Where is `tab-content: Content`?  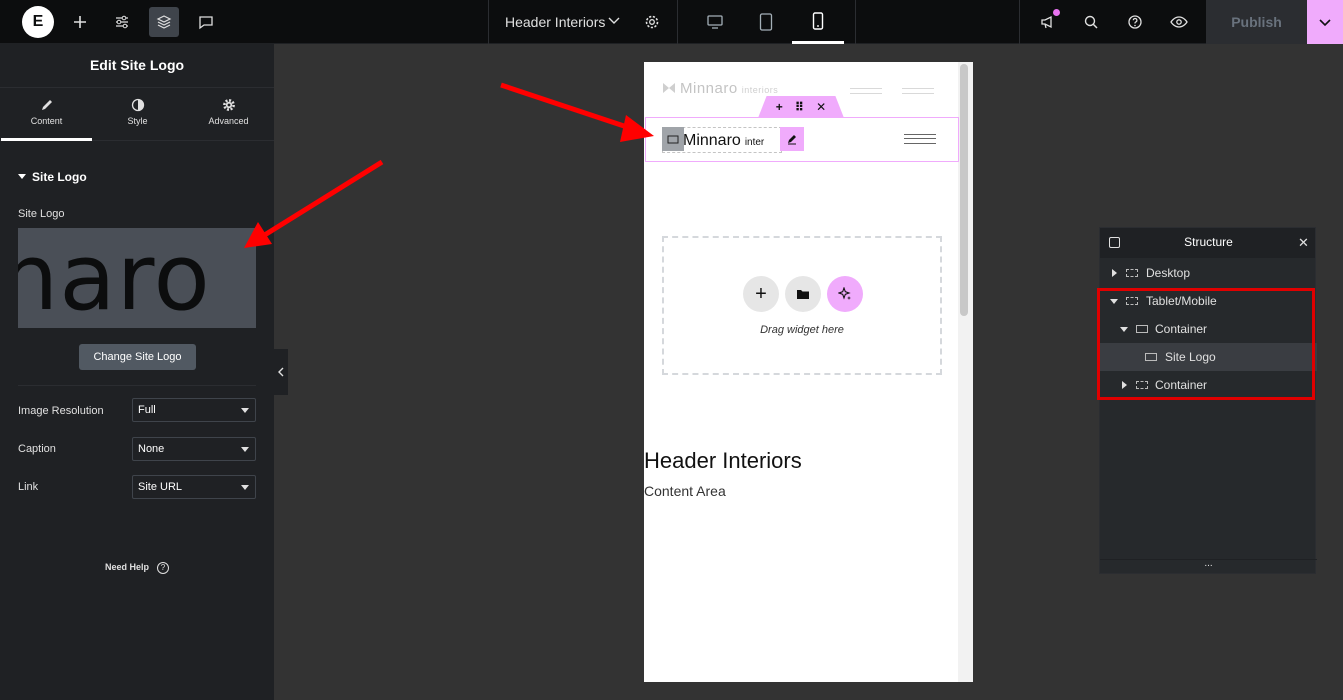
tab-content: Content is located at coordinates (46, 114).